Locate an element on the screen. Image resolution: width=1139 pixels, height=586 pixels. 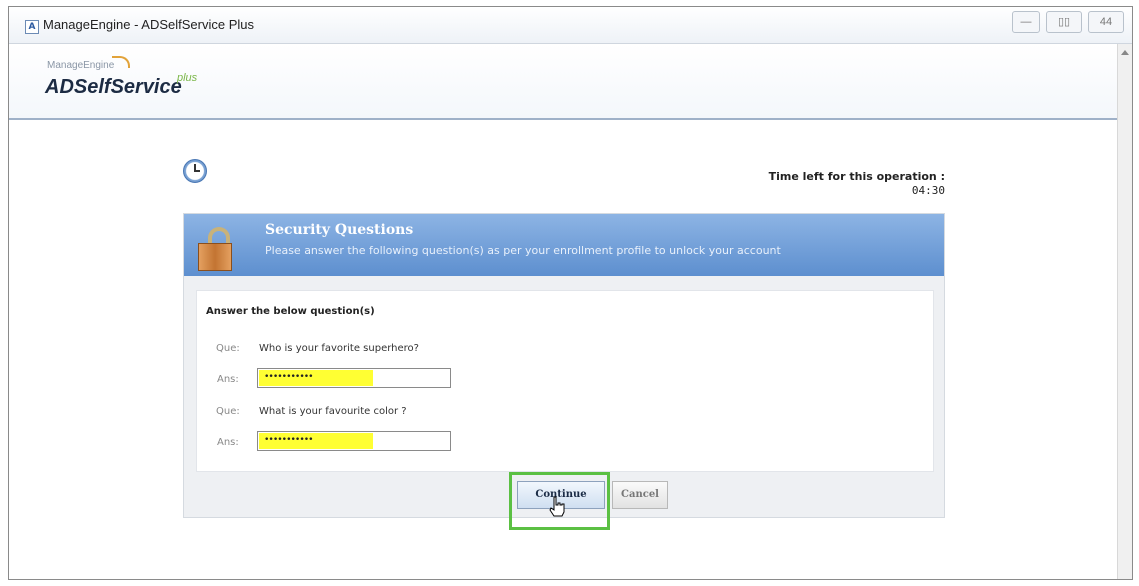
app-header: ManageEngine ADSelfService plus is located at coordinates (563, 82).